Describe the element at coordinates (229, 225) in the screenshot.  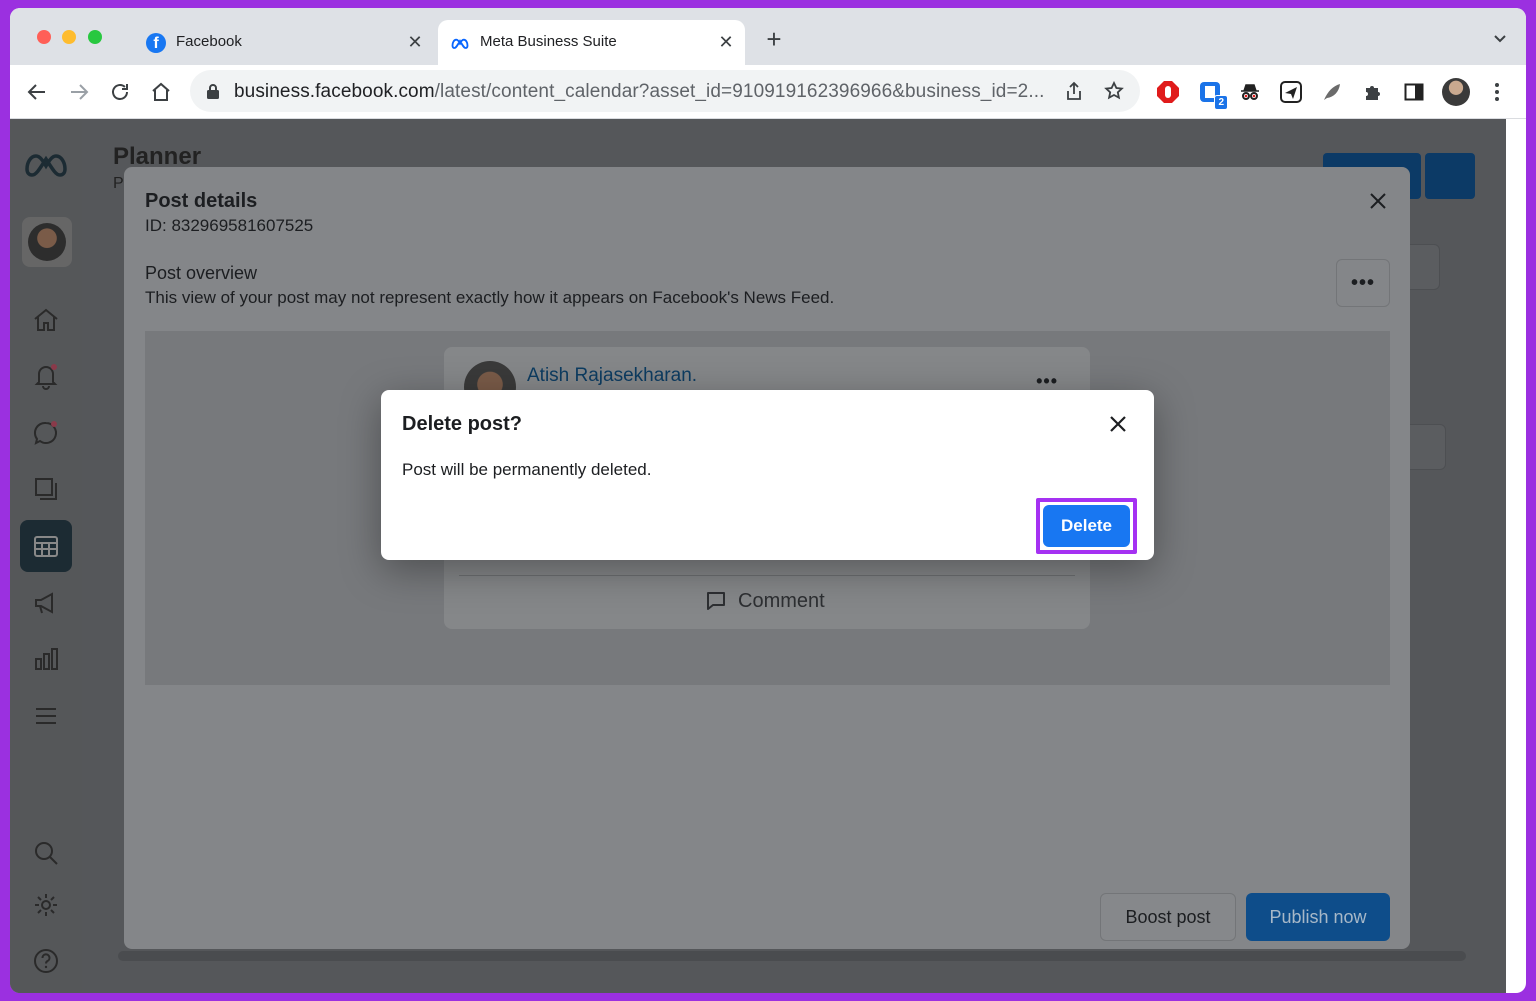
I see `post-id: ID: 832969581607525` at that location.